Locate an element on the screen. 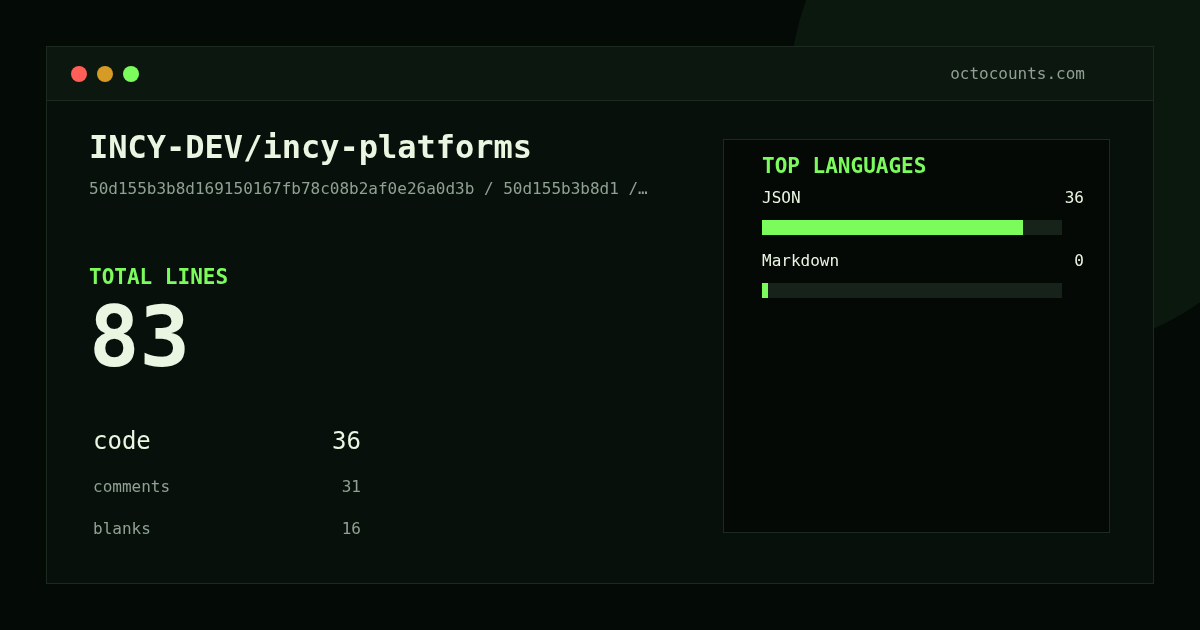 This screenshot has height=630, width=1200. stat-label: blanks is located at coordinates (122, 529).